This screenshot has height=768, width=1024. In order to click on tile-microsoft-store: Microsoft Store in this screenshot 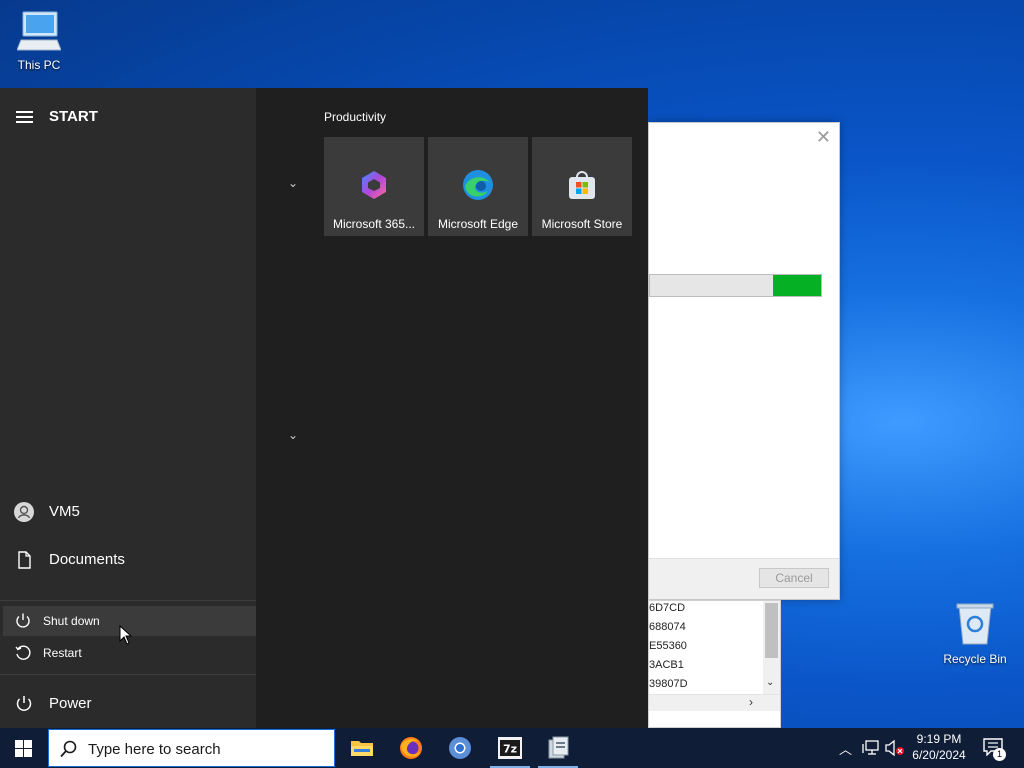, I will do `click(582, 186)`.